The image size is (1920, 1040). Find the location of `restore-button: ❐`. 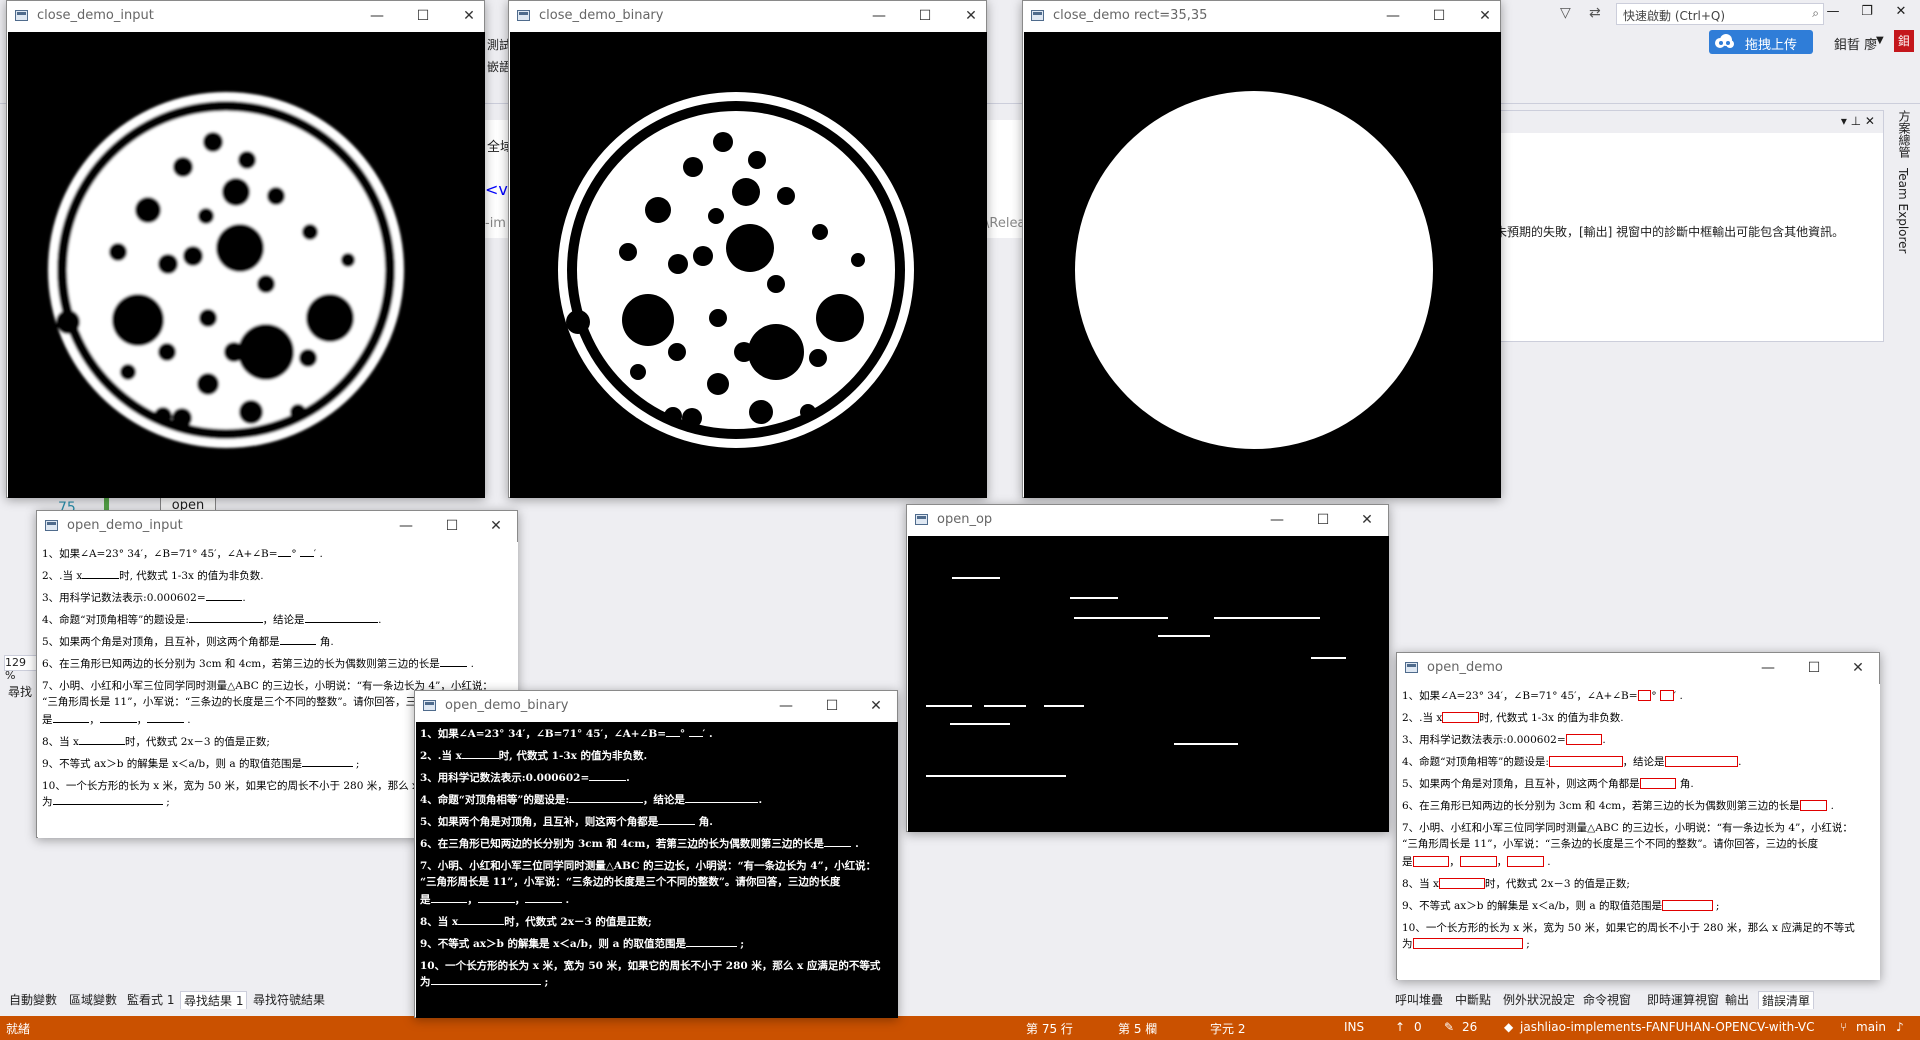

restore-button: ❐ is located at coordinates (1867, 14).